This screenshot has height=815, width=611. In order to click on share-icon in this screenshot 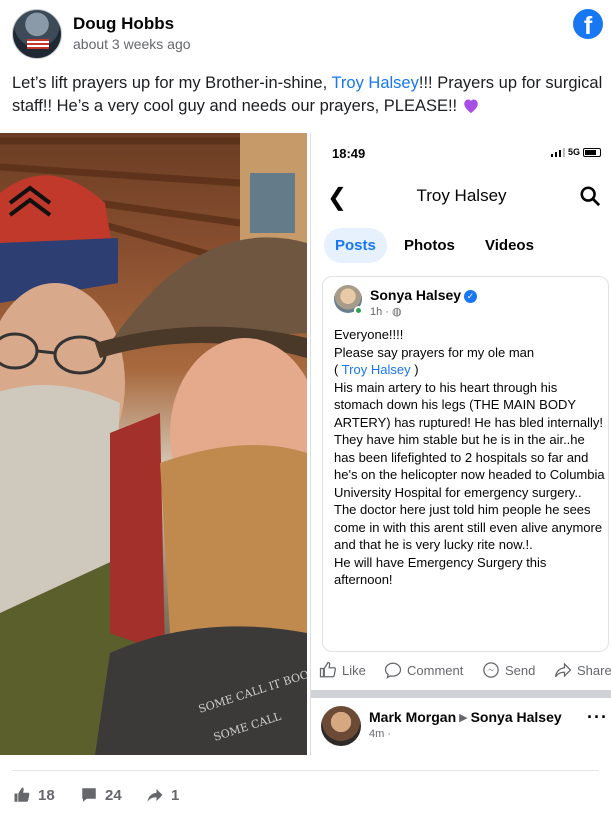, I will do `click(563, 670)`.